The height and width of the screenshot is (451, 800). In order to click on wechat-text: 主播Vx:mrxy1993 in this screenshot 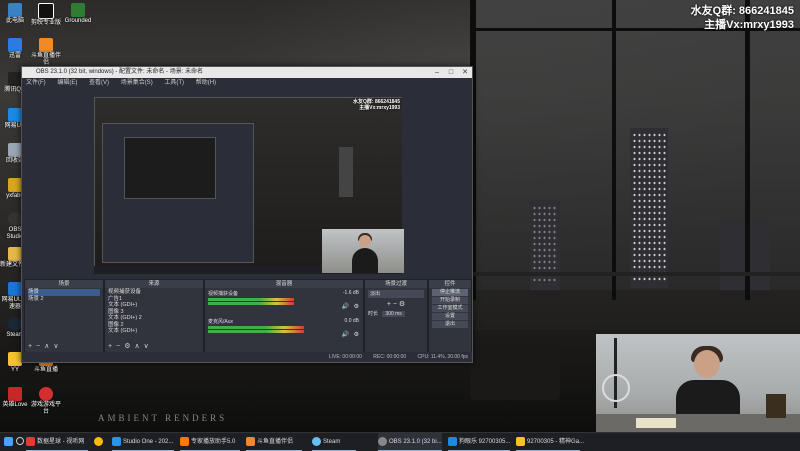, I will do `click(749, 25)`.